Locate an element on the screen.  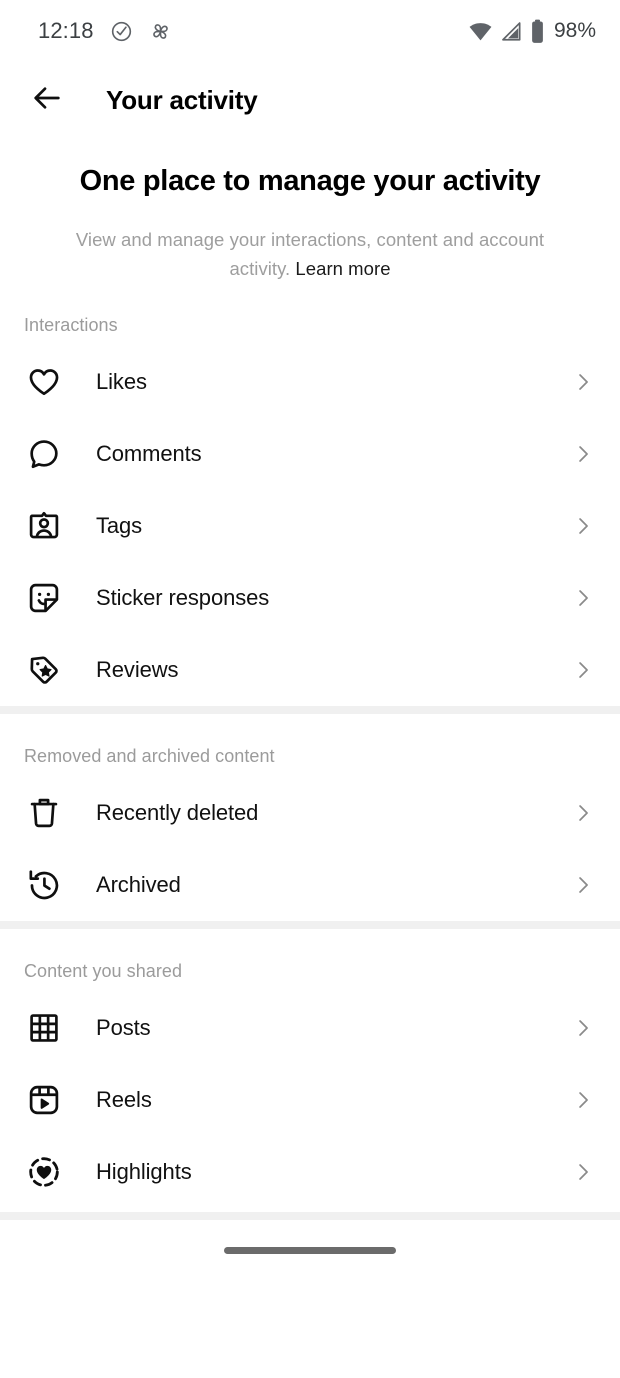
back-arrow-icon is located at coordinates (47, 100).